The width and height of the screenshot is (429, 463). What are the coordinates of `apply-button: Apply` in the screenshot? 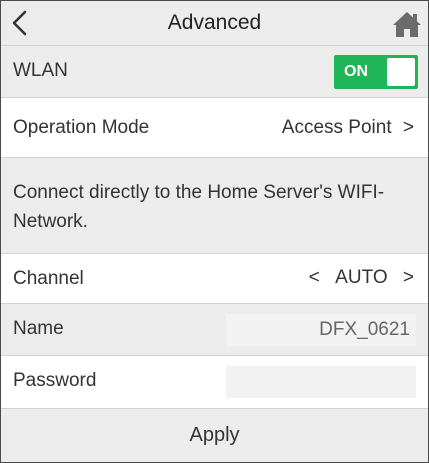 It's located at (214, 435).